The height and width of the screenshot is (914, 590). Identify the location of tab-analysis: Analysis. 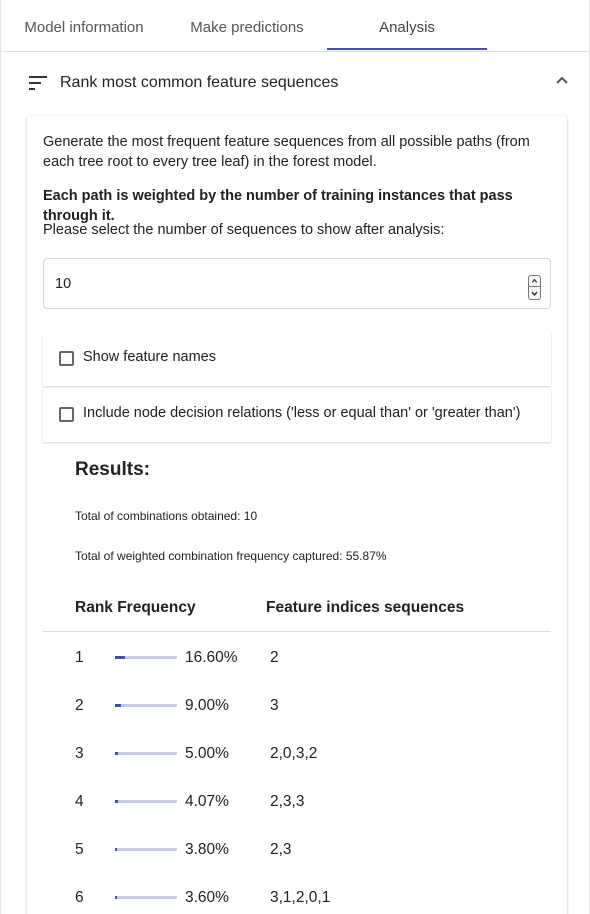
(407, 25).